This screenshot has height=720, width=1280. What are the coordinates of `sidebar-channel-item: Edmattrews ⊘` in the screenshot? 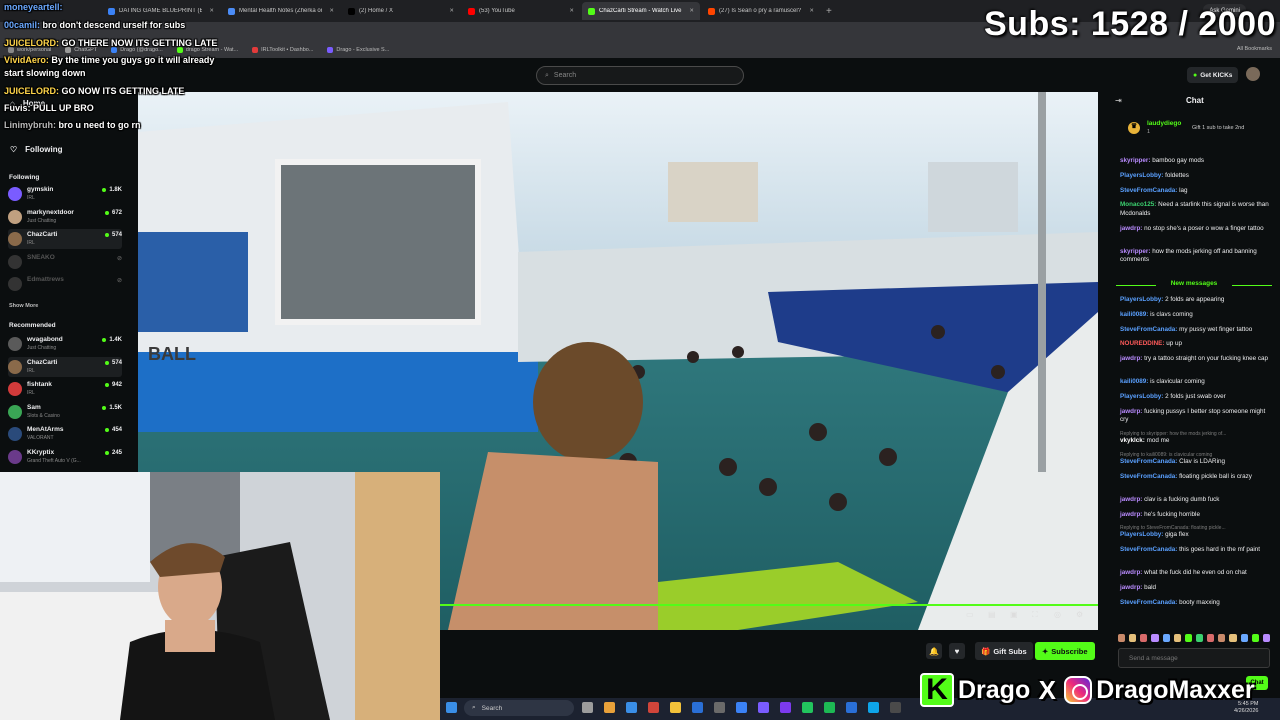 It's located at (65, 284).